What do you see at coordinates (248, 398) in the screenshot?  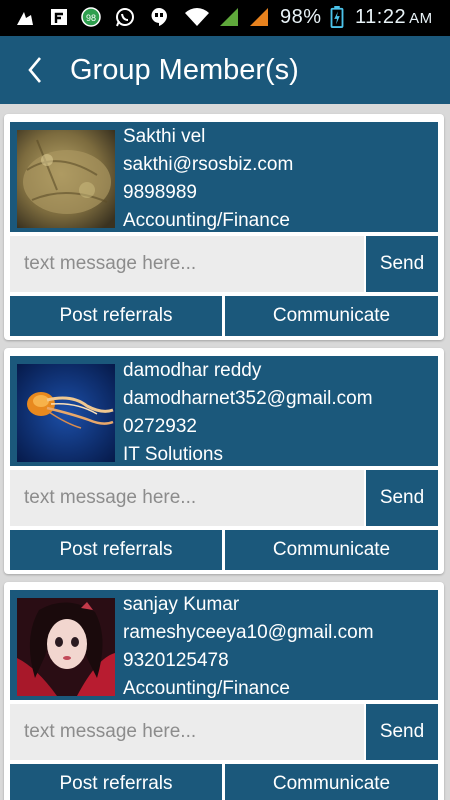 I see `member-email: damodharnet352@gmail.com` at bounding box center [248, 398].